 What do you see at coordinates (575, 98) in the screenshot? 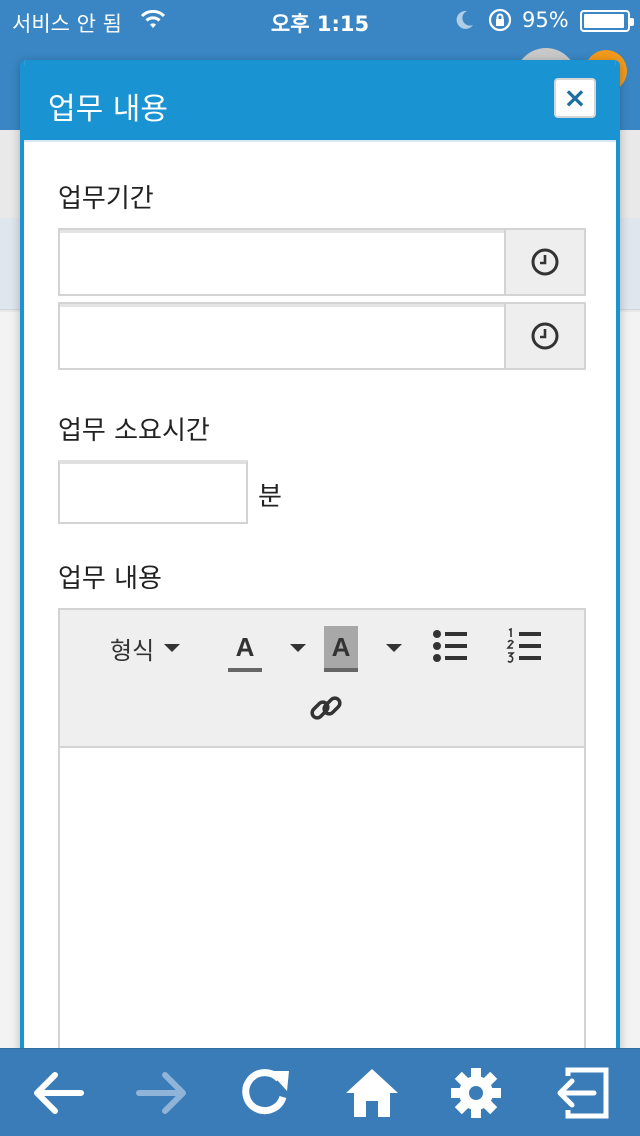
I see `close-button: ×` at bounding box center [575, 98].